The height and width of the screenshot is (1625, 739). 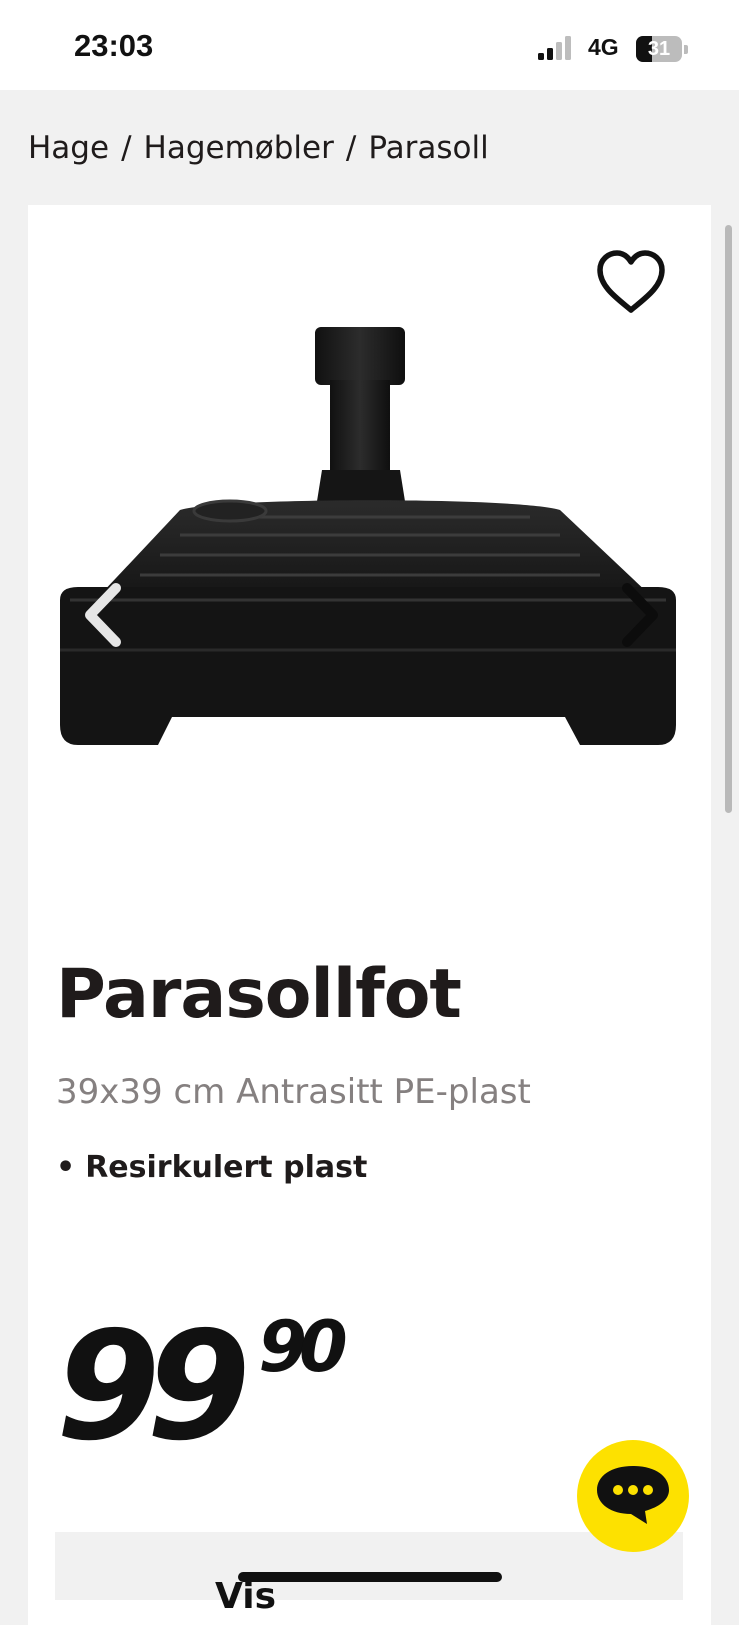 I want to click on chevron-right-icon, so click(x=640, y=615).